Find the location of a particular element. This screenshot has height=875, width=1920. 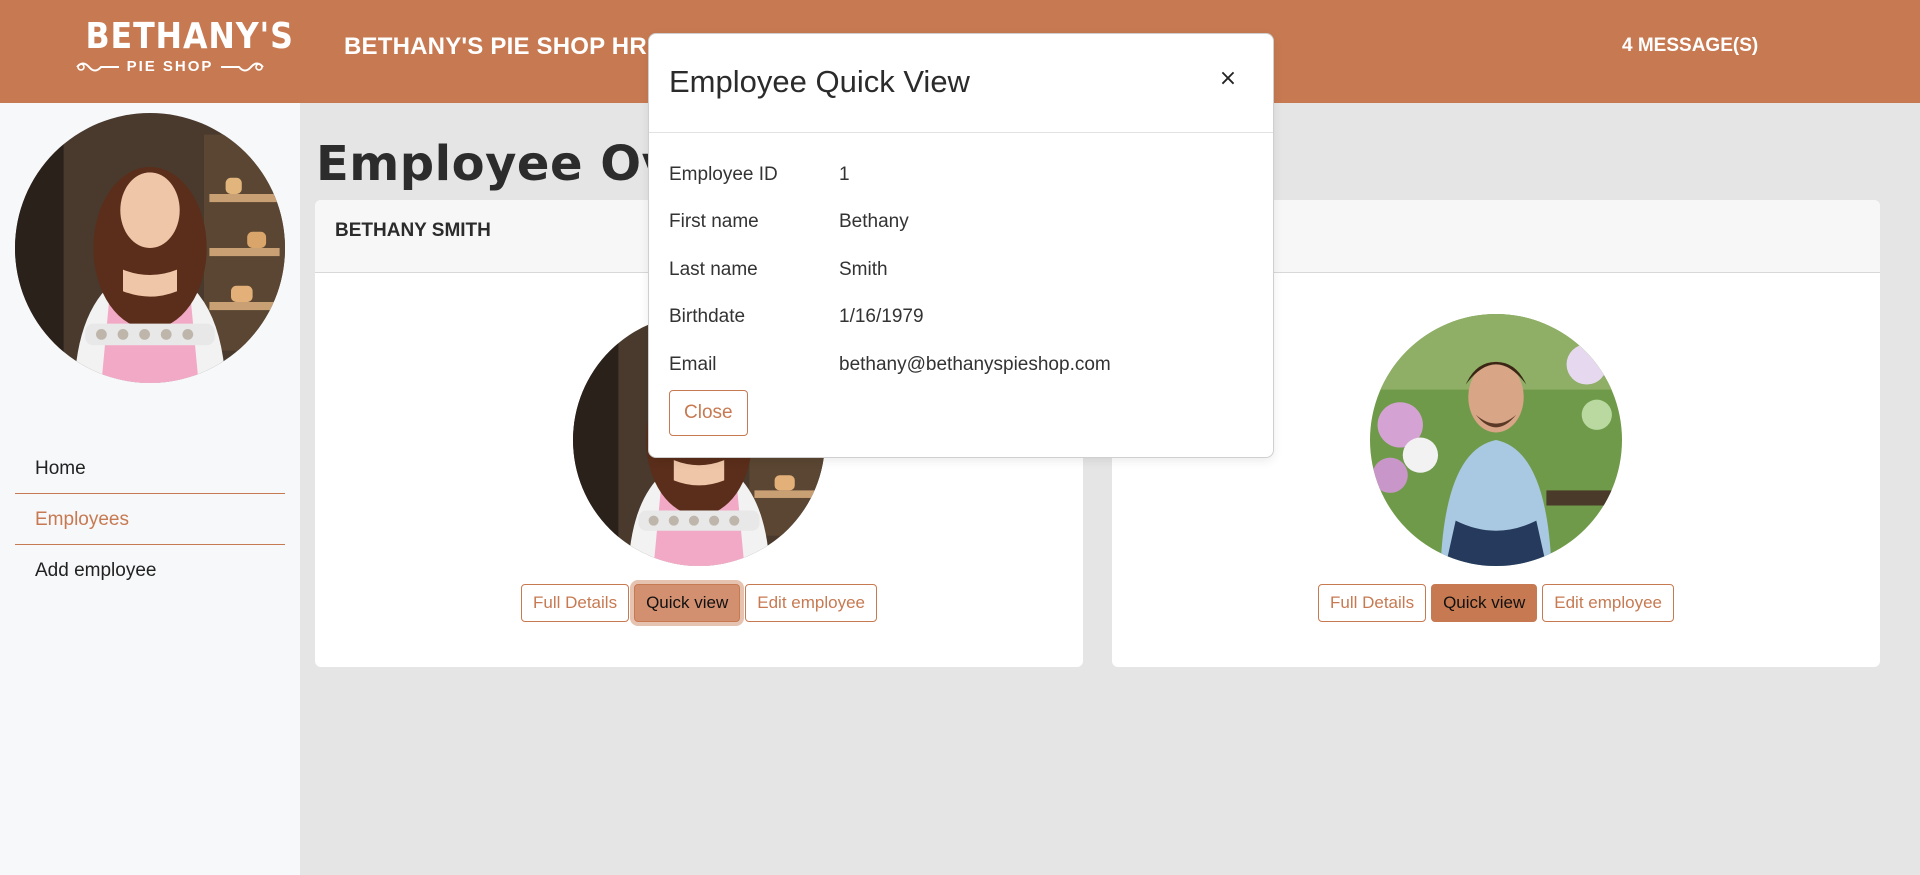

sidebar-nav: Home Employees Add employee is located at coordinates (150, 519).